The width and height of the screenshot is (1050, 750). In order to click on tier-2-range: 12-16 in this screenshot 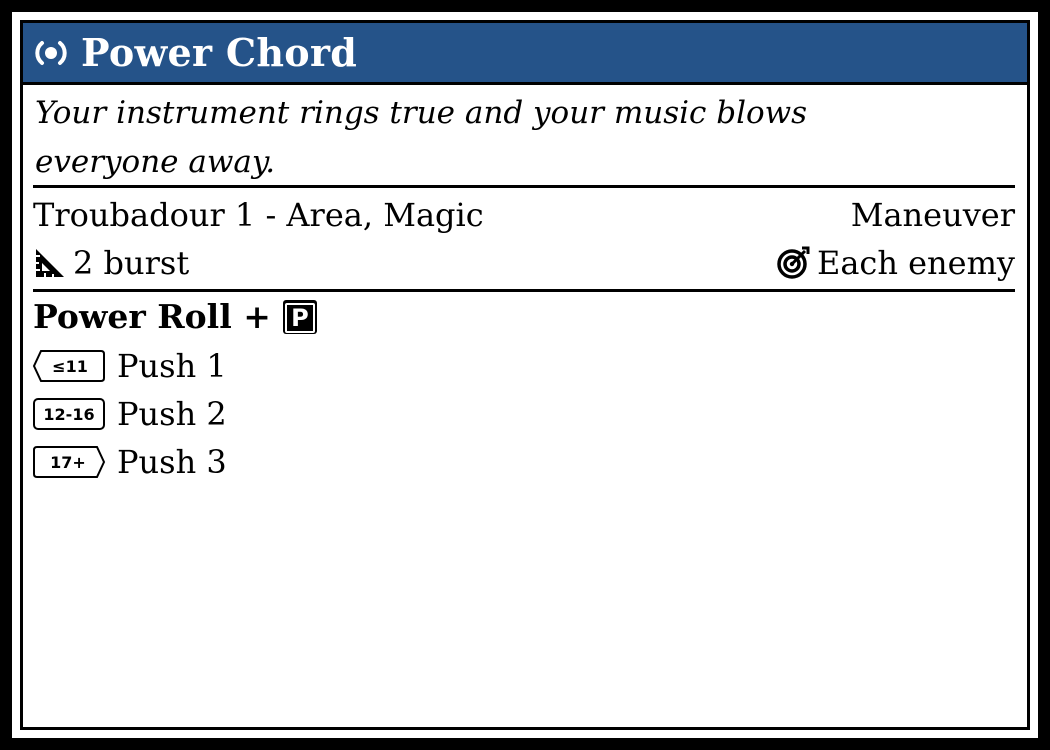, I will do `click(68, 414)`.